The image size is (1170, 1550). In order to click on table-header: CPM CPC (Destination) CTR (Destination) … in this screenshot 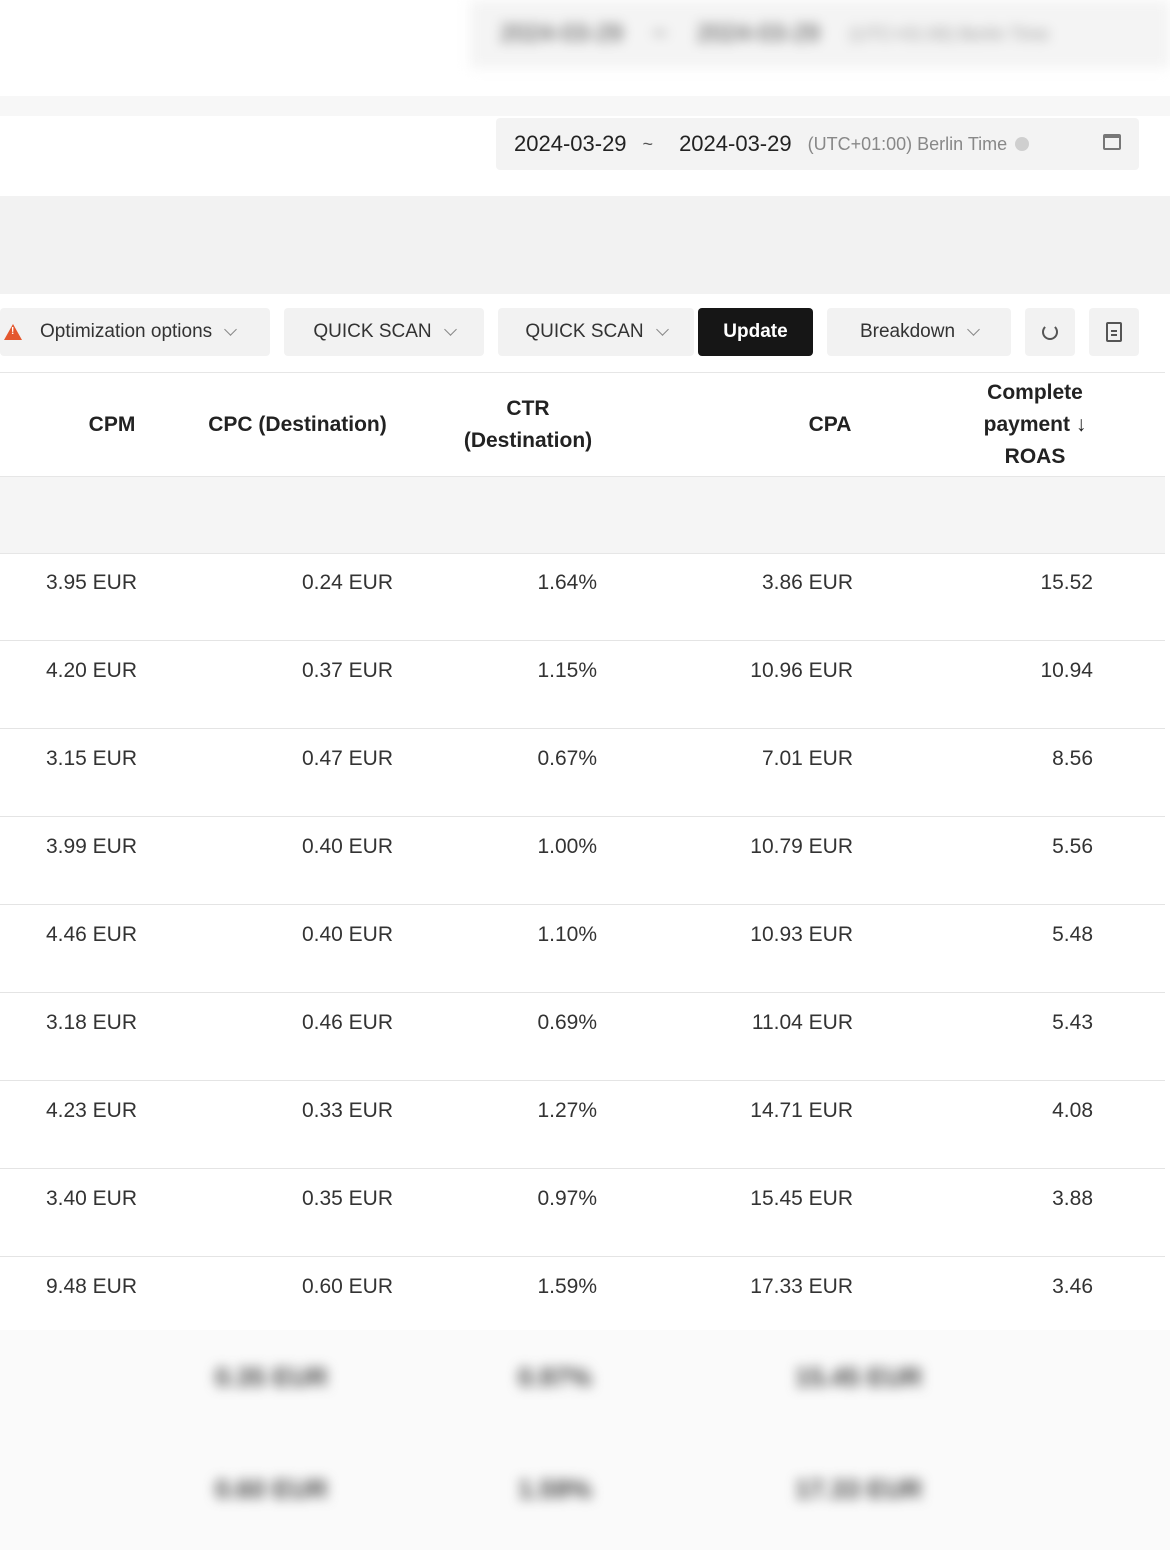, I will do `click(582, 424)`.